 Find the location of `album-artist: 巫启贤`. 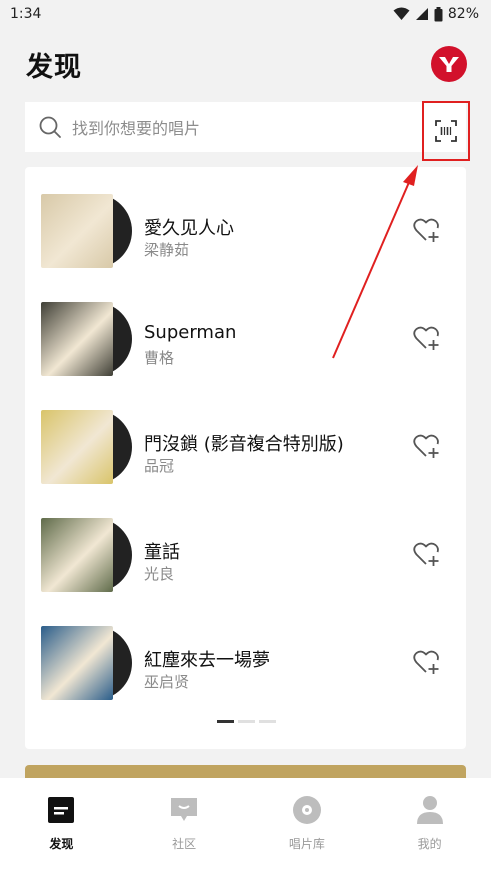

album-artist: 巫启贤 is located at coordinates (167, 682).